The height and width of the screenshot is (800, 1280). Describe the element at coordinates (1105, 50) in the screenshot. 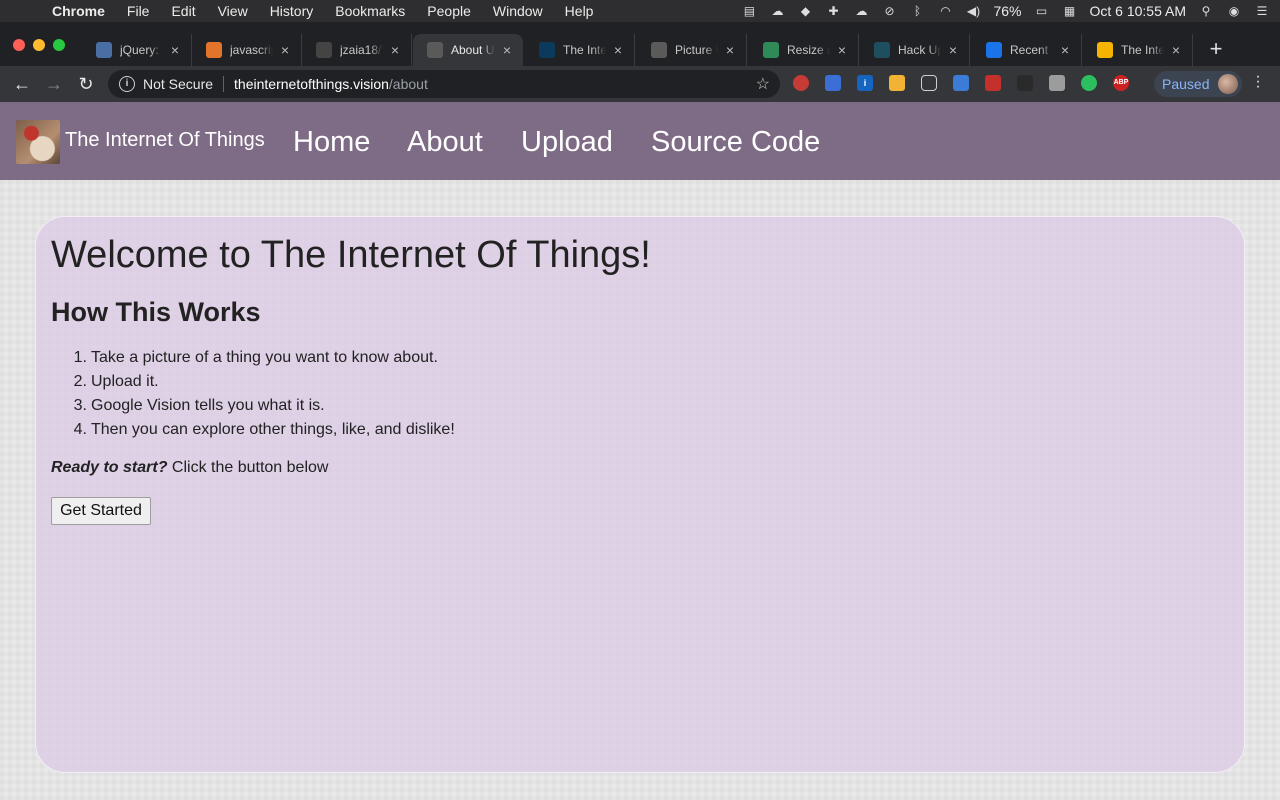

I see `slides-icon` at that location.